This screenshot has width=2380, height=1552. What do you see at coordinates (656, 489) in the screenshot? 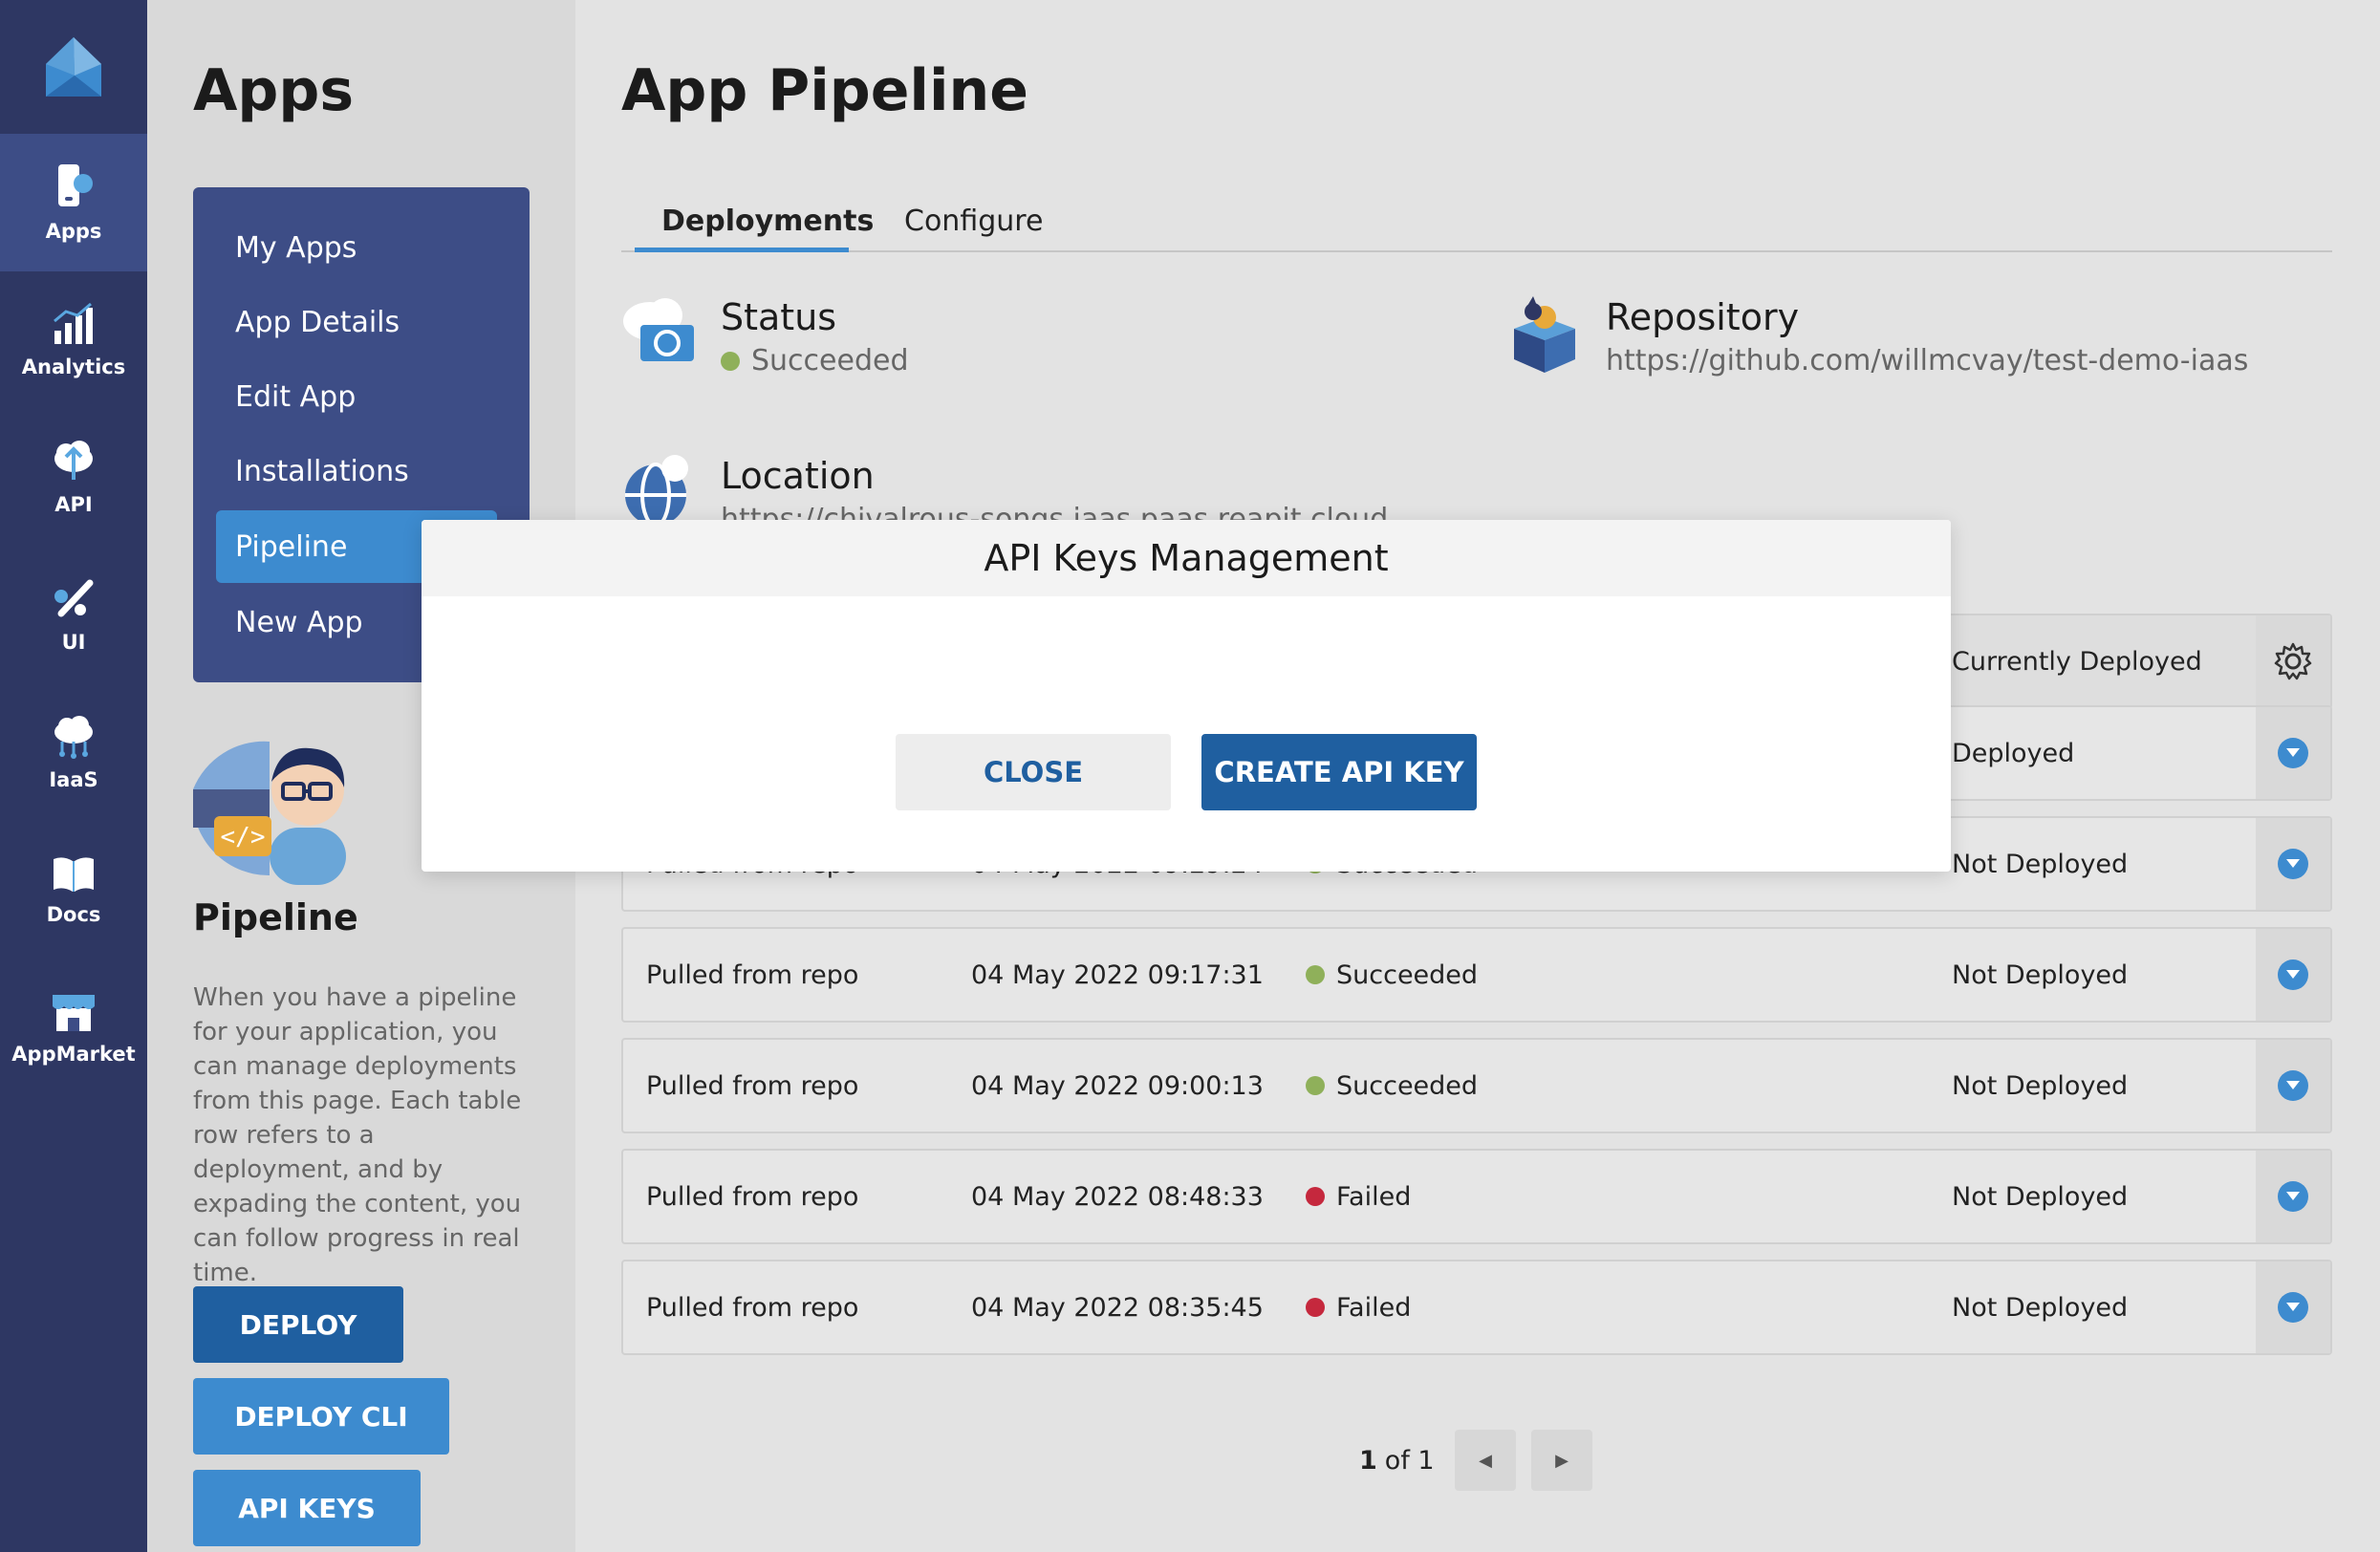
I see `globe-icon` at bounding box center [656, 489].